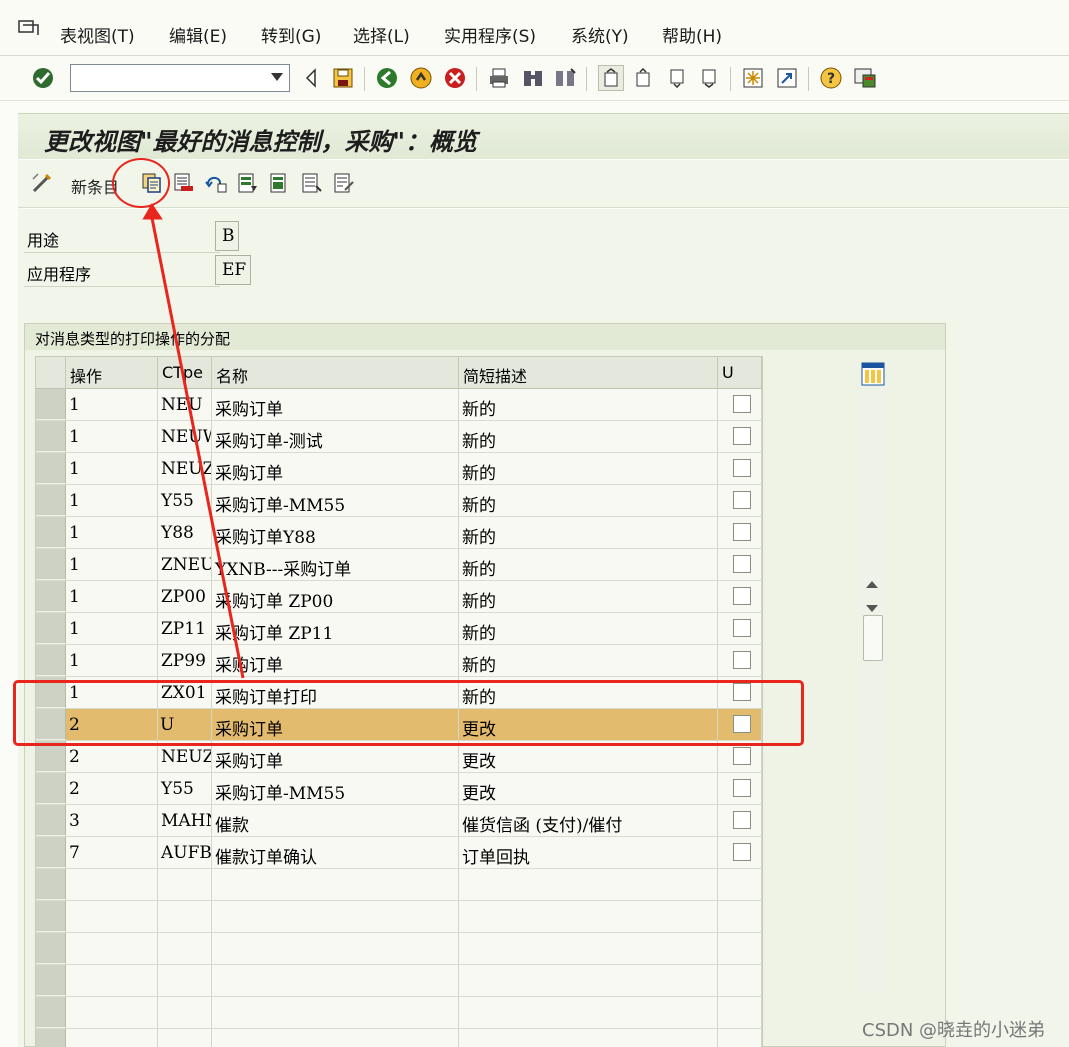 This screenshot has height=1047, width=1069. Describe the element at coordinates (381, 34) in the screenshot. I see `menu-selection: 选择(L)` at that location.